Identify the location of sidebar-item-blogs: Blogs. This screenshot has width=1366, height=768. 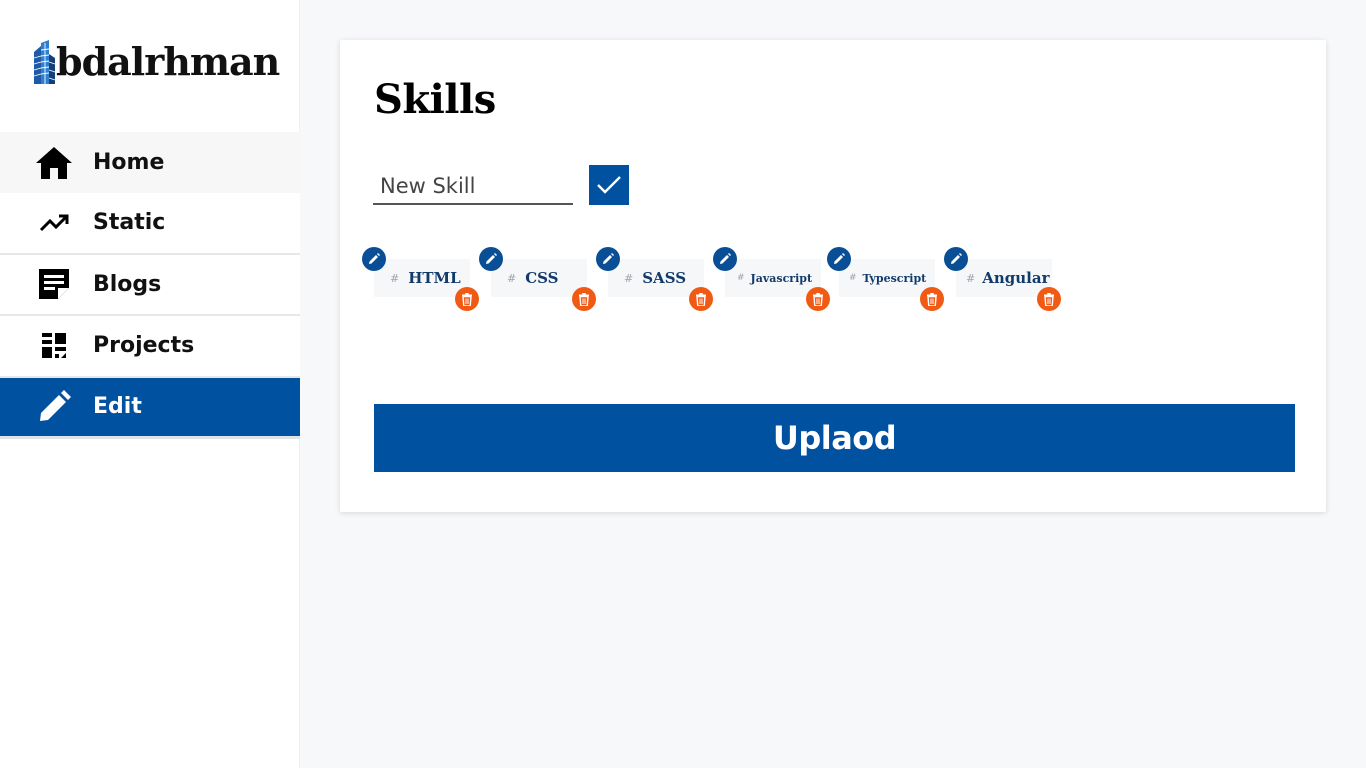
(150, 285).